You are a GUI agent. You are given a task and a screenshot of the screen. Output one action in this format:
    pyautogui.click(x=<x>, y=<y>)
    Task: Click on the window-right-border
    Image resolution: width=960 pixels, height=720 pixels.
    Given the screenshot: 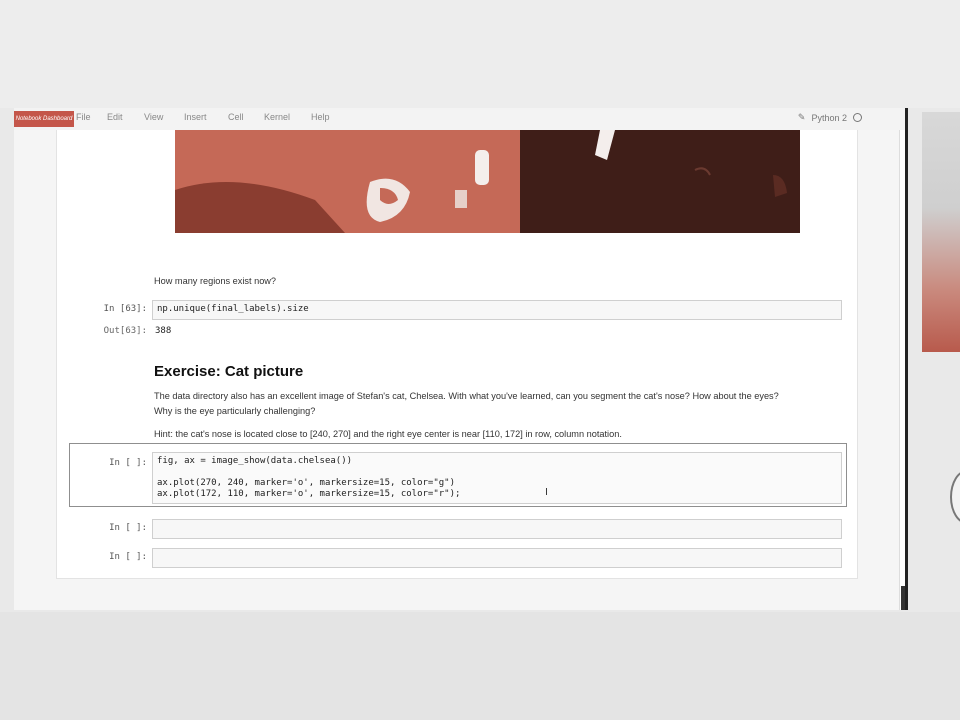 What is the action you would take?
    pyautogui.click(x=906, y=359)
    